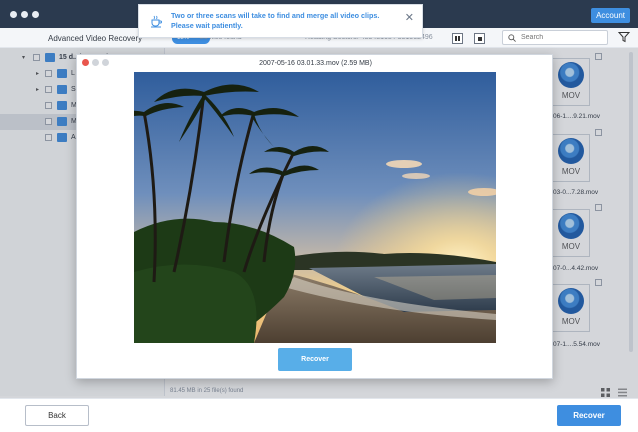 The image size is (638, 432). Describe the element at coordinates (156, 21) in the screenshot. I see `coffee-cup-icon` at that location.